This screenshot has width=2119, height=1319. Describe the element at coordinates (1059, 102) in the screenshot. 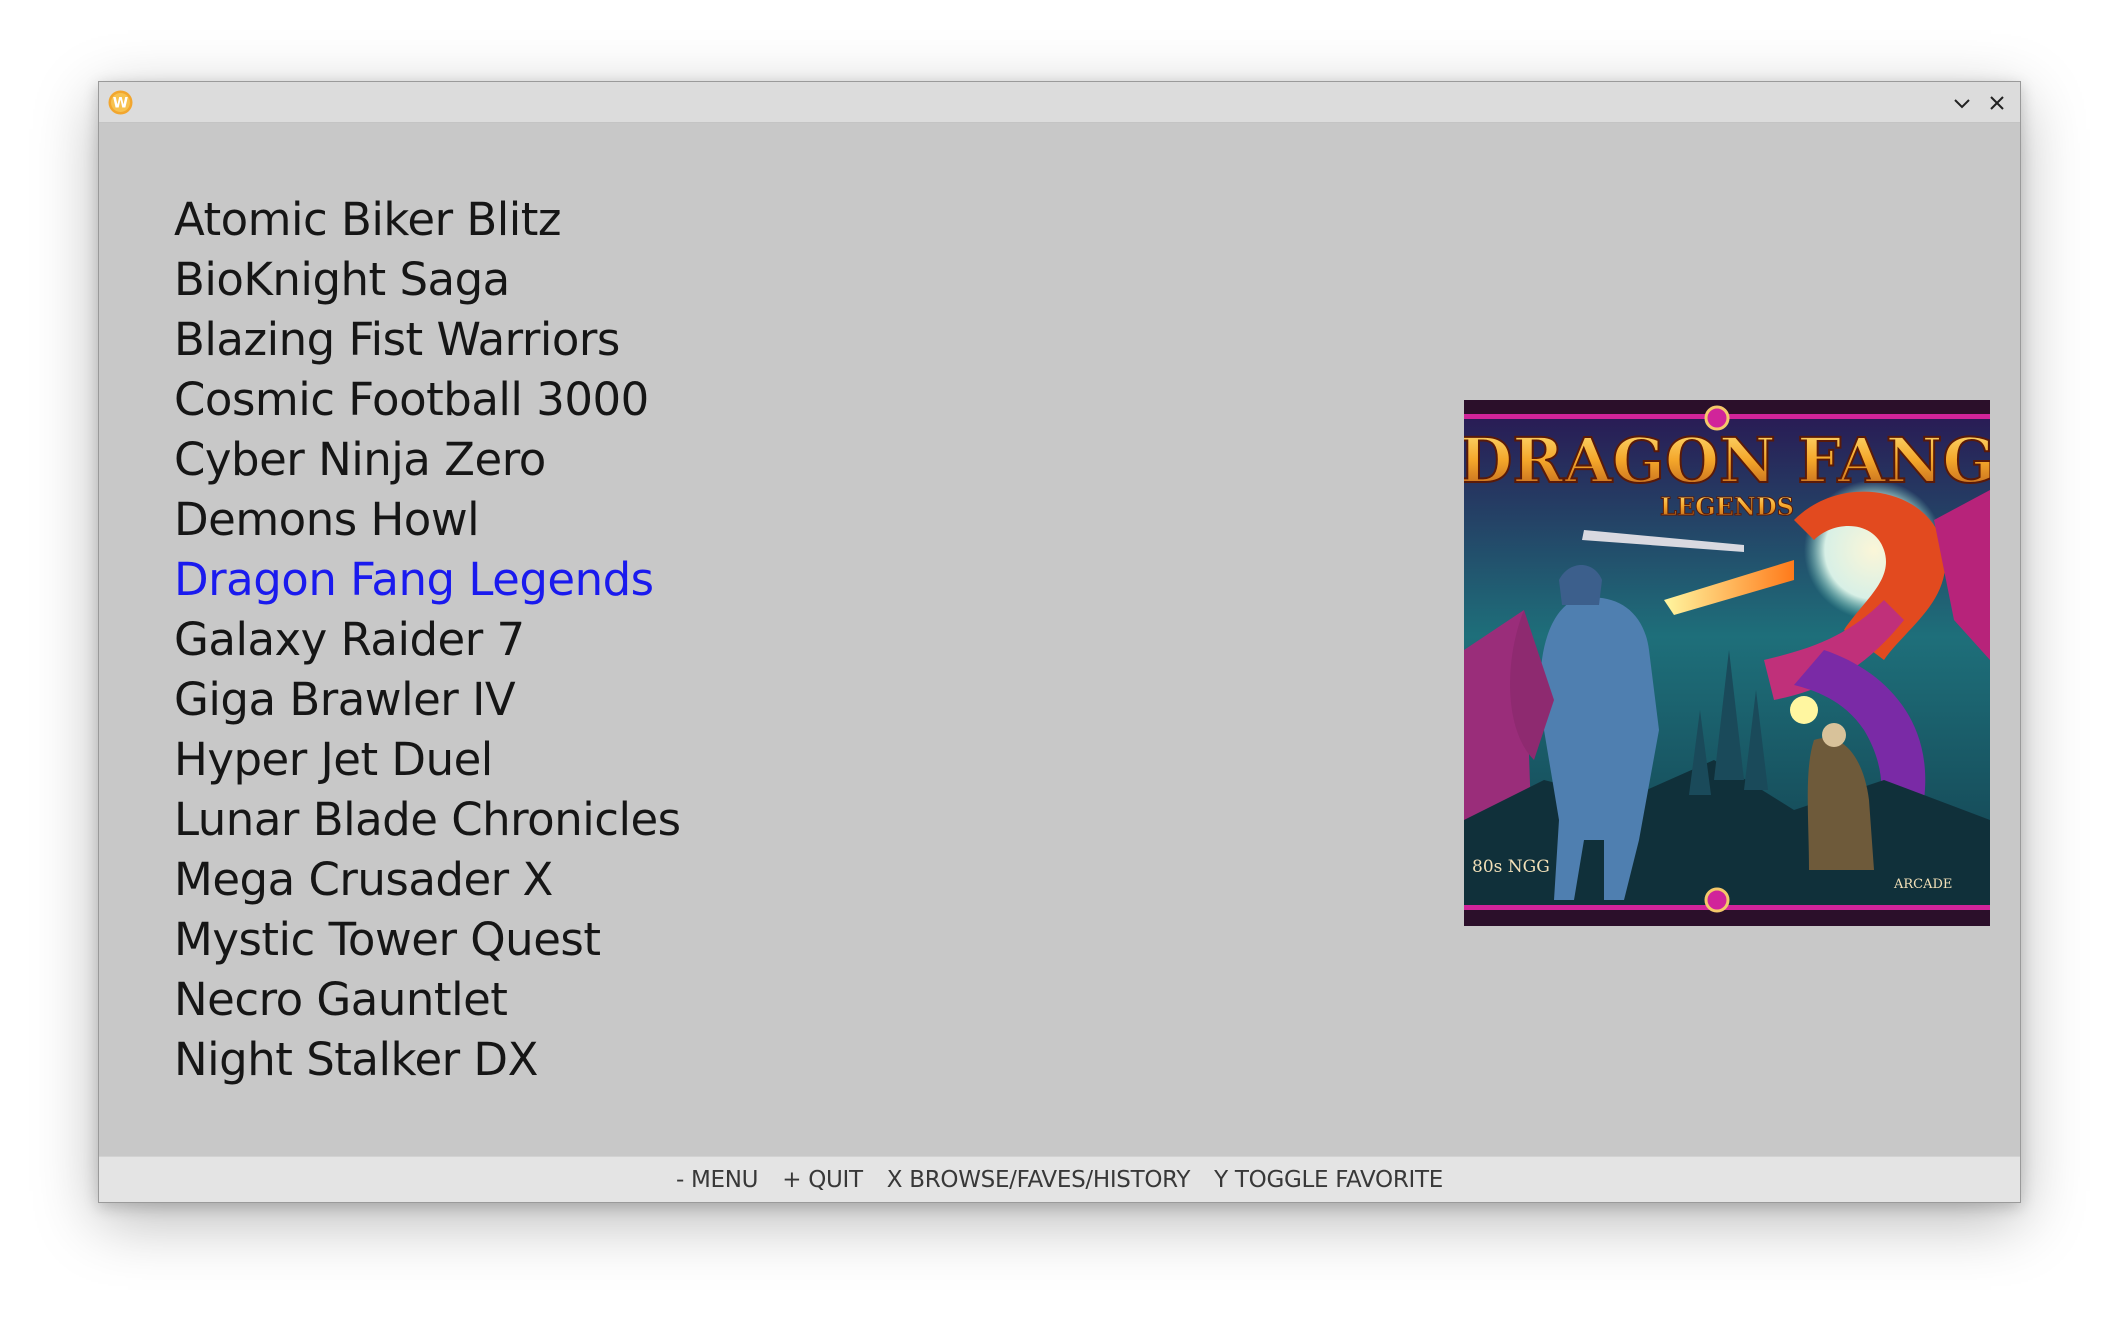

I see `title-bar: W` at that location.